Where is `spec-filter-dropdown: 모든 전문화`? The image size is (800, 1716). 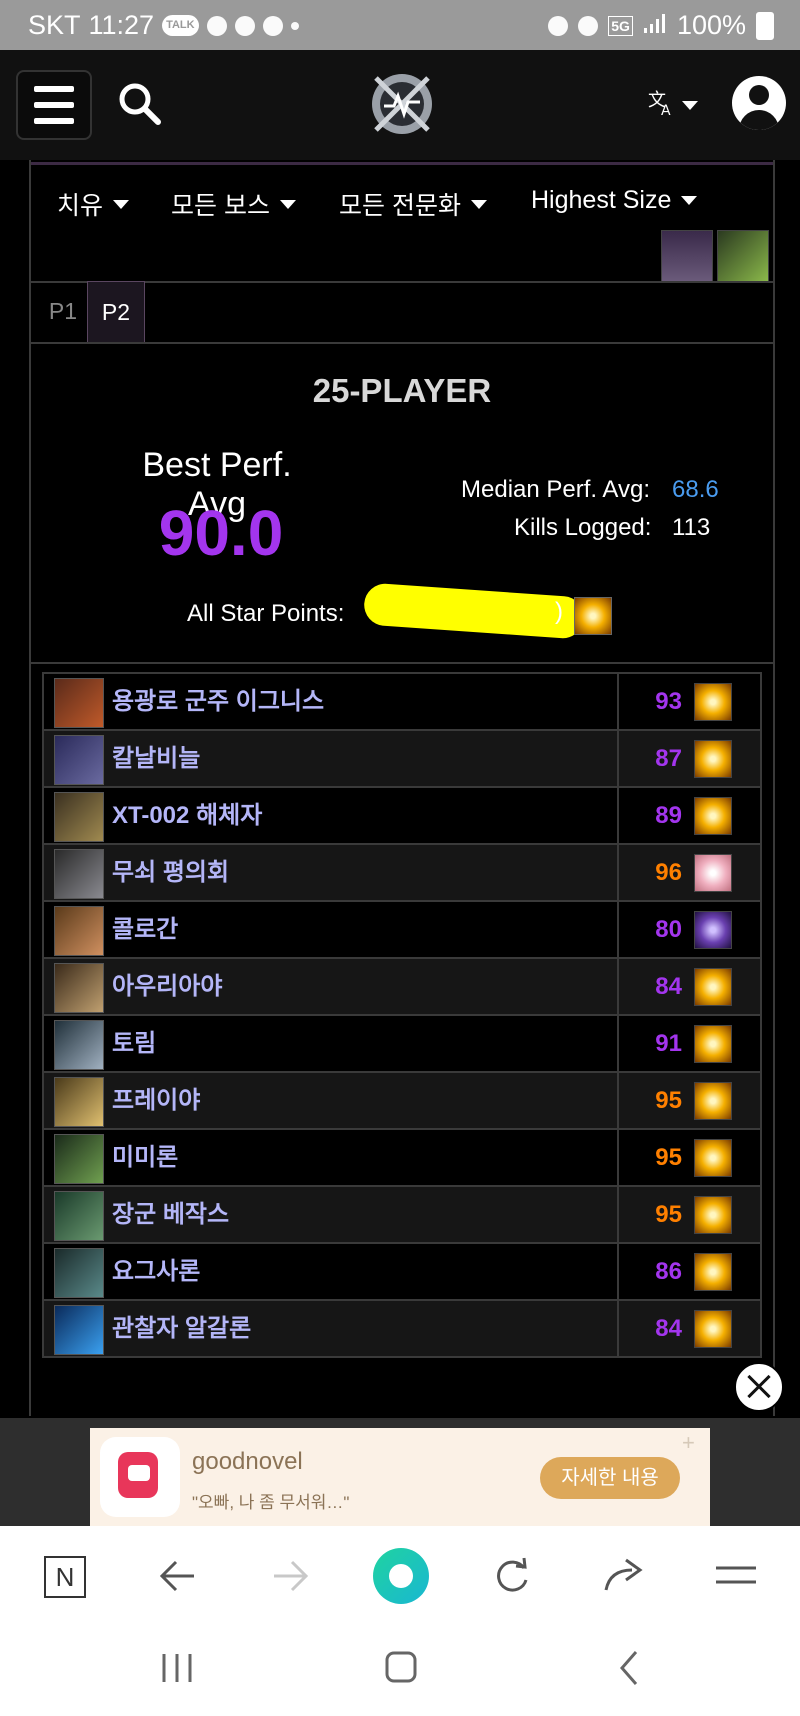
spec-filter-dropdown: 모든 전문화 is located at coordinates (413, 204).